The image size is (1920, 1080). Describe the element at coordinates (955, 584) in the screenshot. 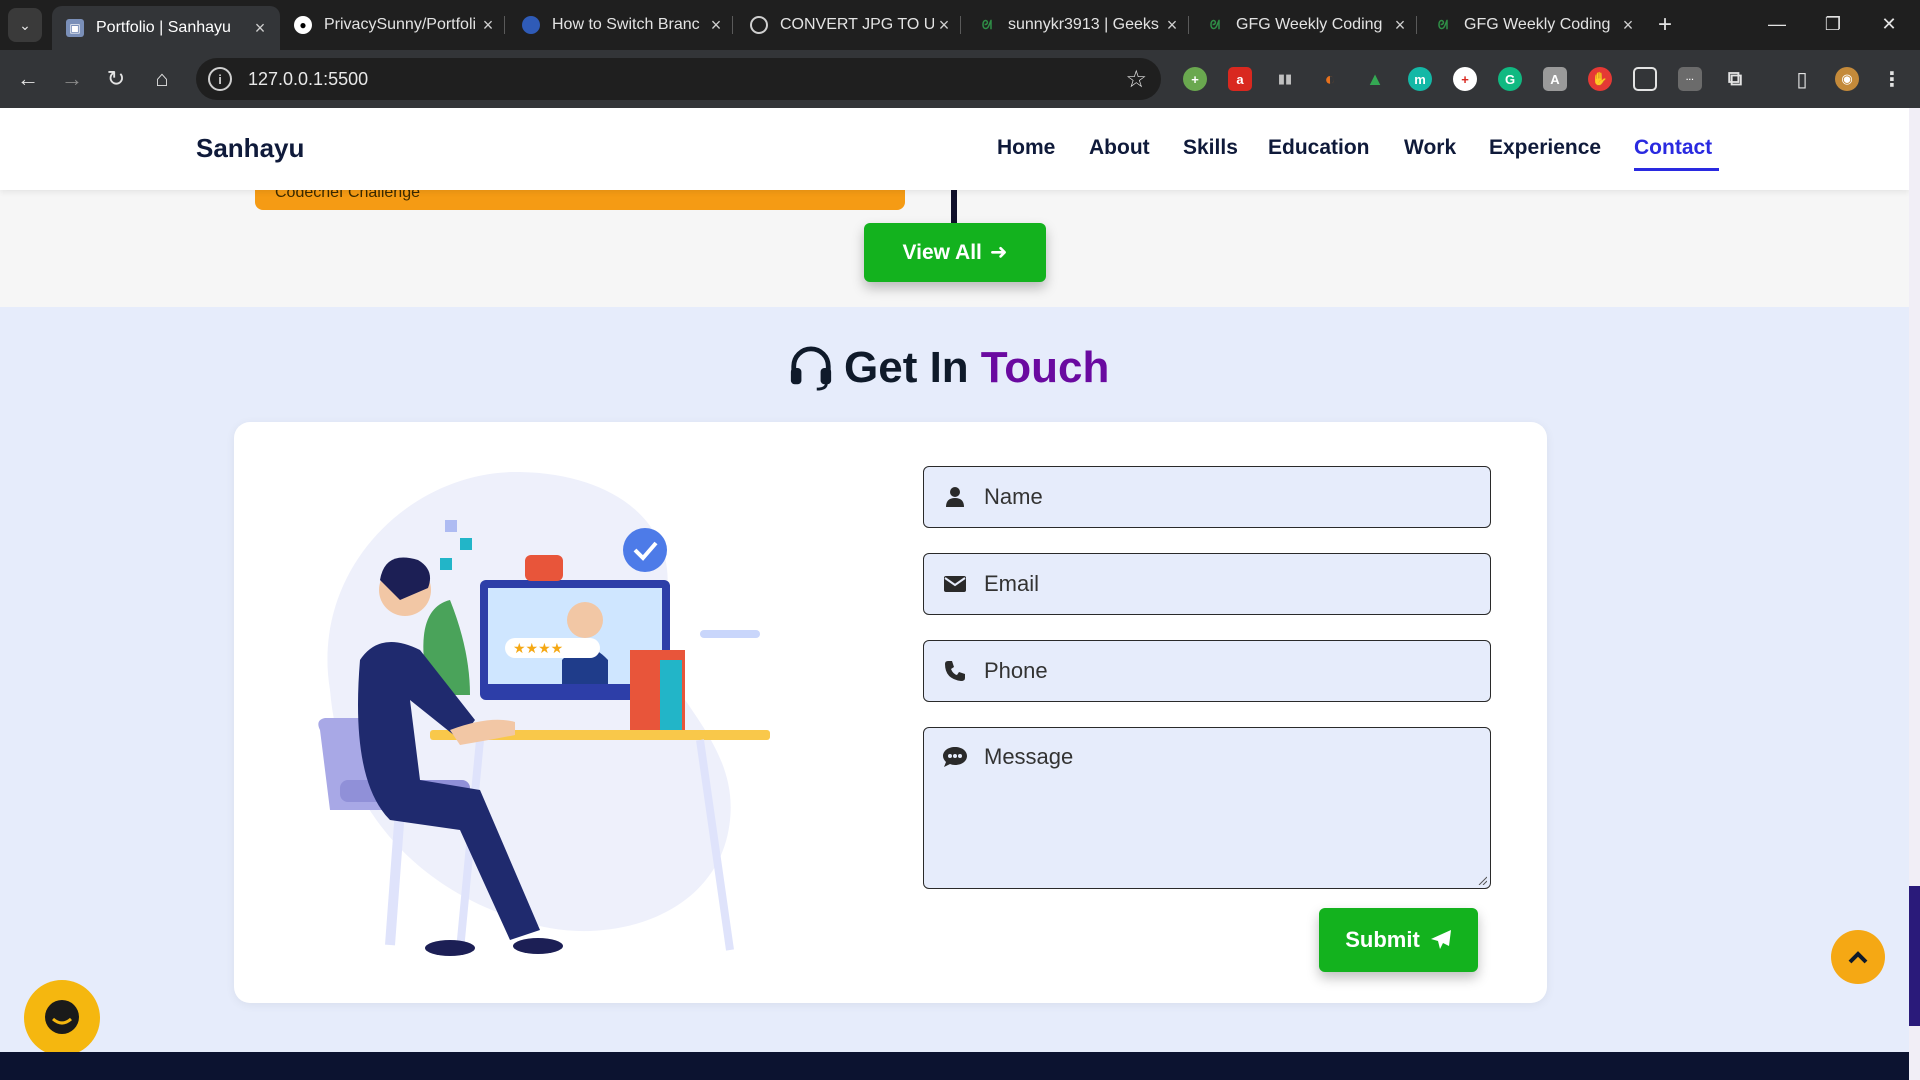

I see `envelope-icon` at that location.